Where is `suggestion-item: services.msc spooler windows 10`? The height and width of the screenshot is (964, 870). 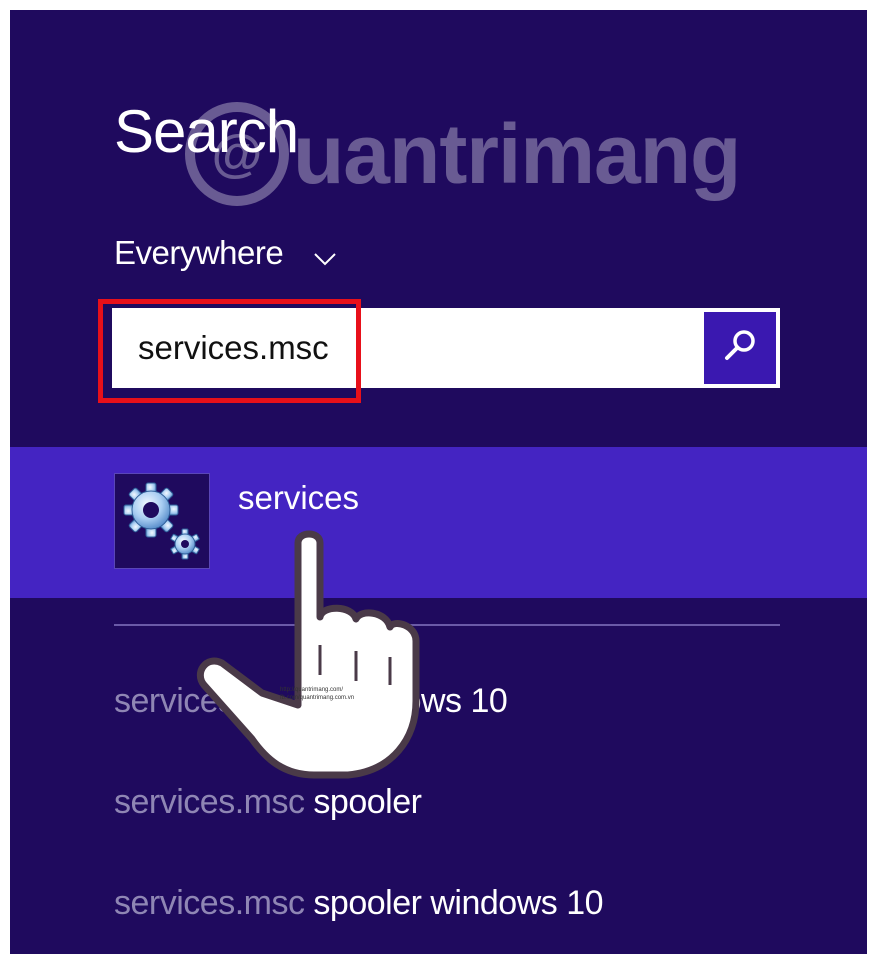 suggestion-item: services.msc spooler windows 10 is located at coordinates (359, 903).